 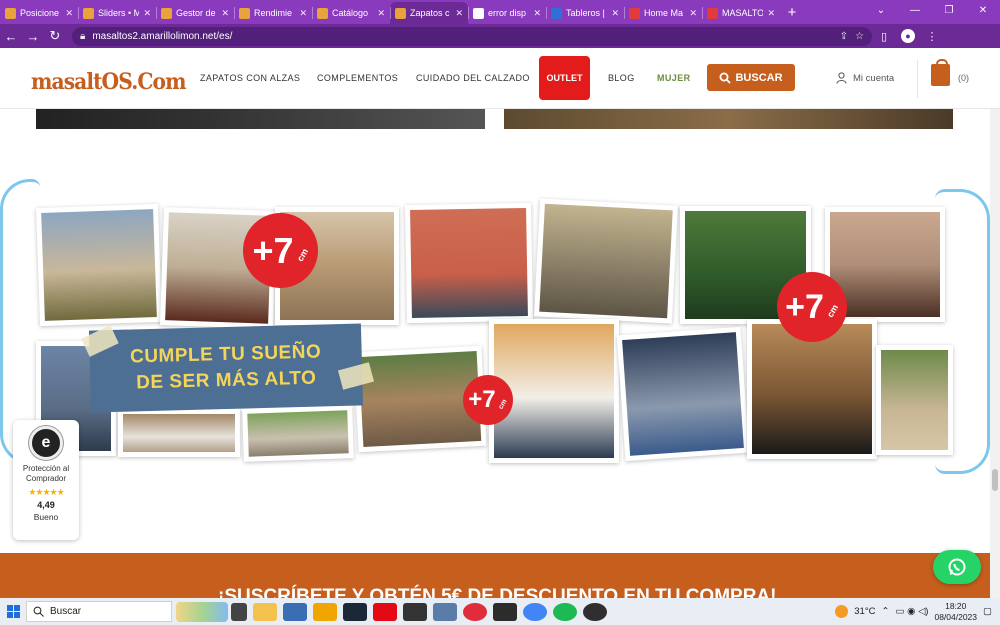 What do you see at coordinates (956, 616) in the screenshot?
I see `clock-date: 08/04/2023` at bounding box center [956, 616].